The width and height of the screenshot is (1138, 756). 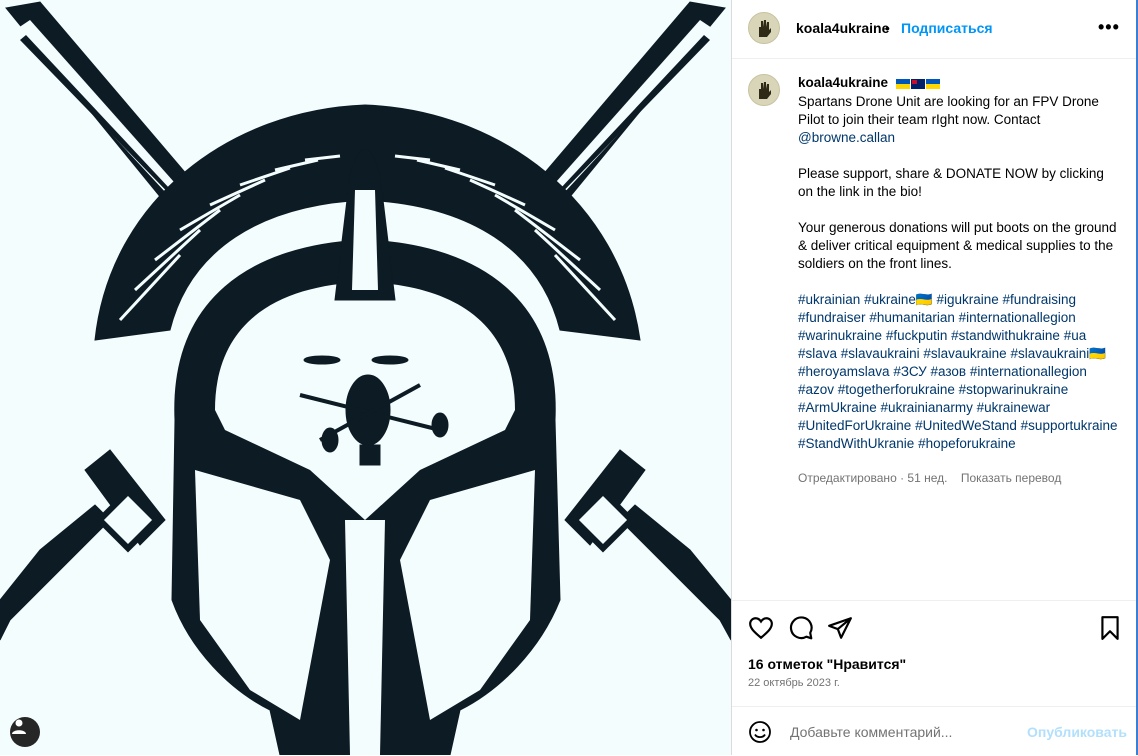 What do you see at coordinates (846, 137) in the screenshot?
I see `mention-link: @browne.callan` at bounding box center [846, 137].